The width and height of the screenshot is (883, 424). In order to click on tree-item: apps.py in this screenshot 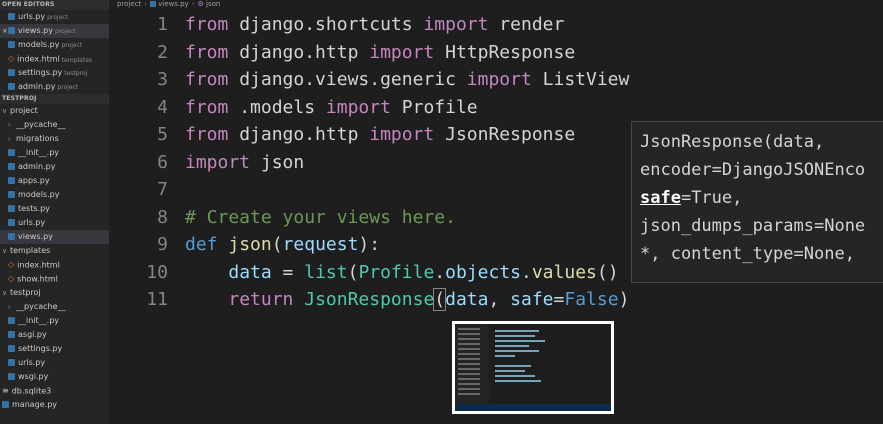, I will do `click(54, 181)`.